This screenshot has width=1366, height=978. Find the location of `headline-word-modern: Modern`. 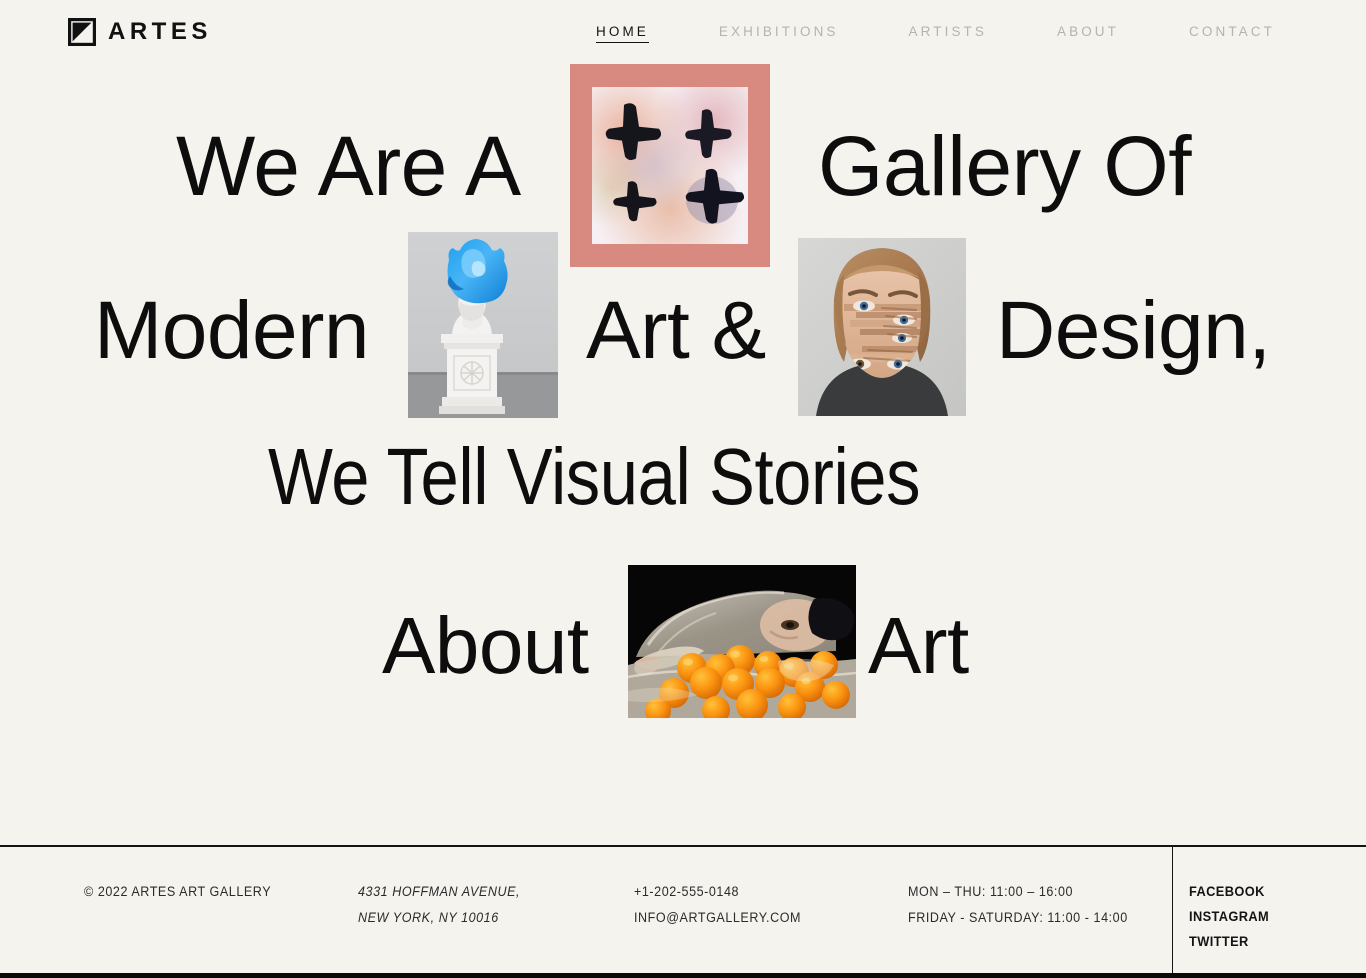

headline-word-modern: Modern is located at coordinates (232, 330).